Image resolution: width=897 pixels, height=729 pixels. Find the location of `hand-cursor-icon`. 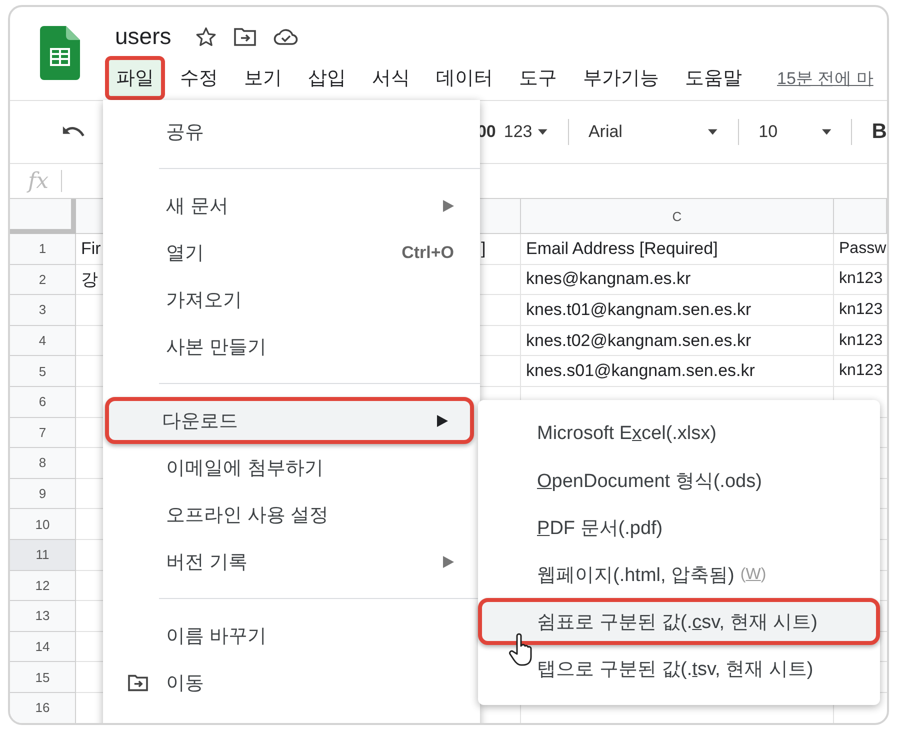

hand-cursor-icon is located at coordinates (521, 650).